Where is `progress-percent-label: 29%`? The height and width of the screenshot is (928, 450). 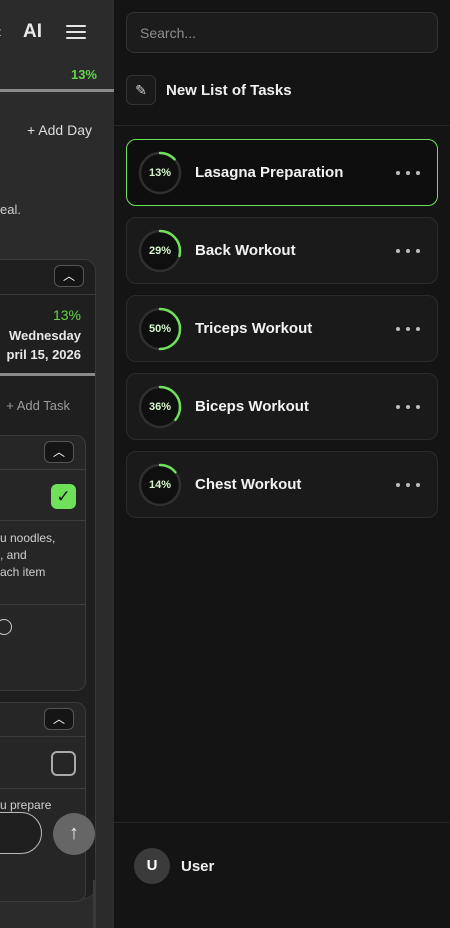 progress-percent-label: 29% is located at coordinates (160, 250).